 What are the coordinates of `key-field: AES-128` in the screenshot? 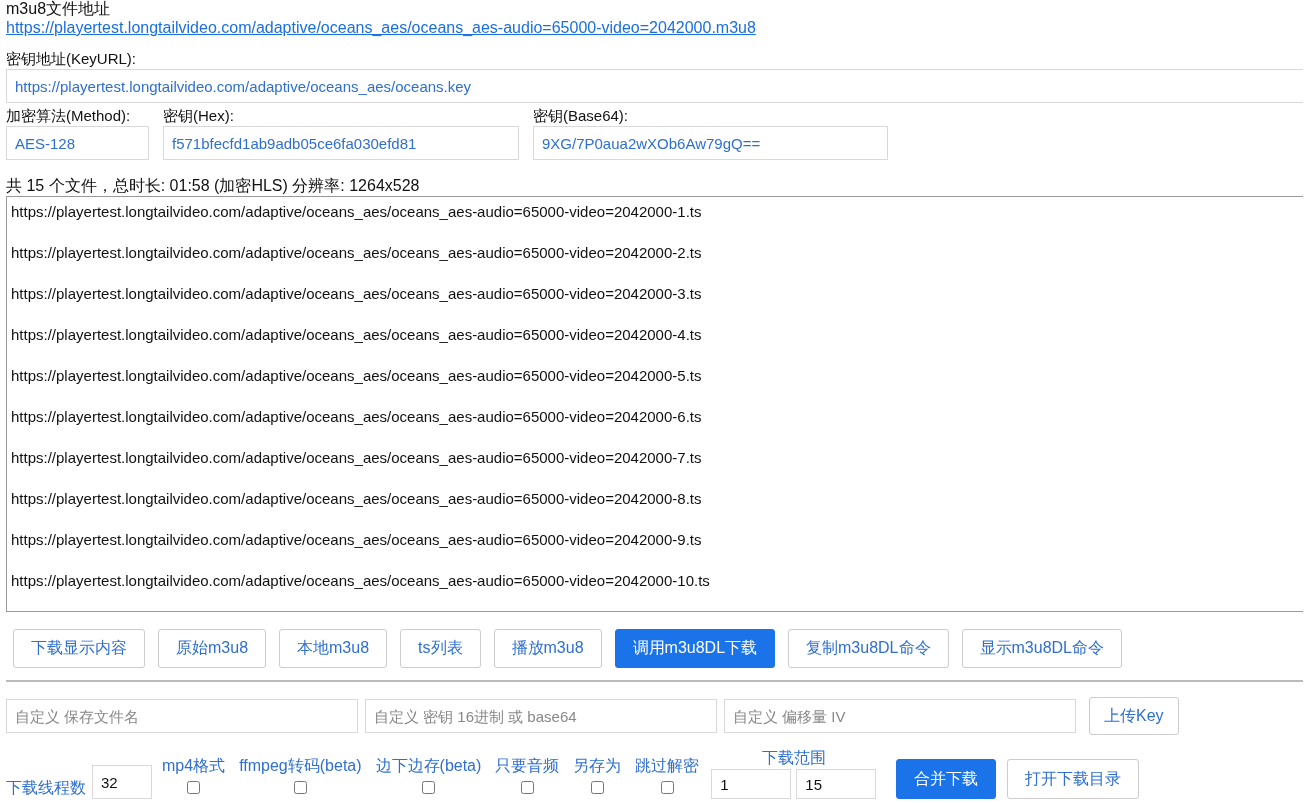 It's located at (77, 143).